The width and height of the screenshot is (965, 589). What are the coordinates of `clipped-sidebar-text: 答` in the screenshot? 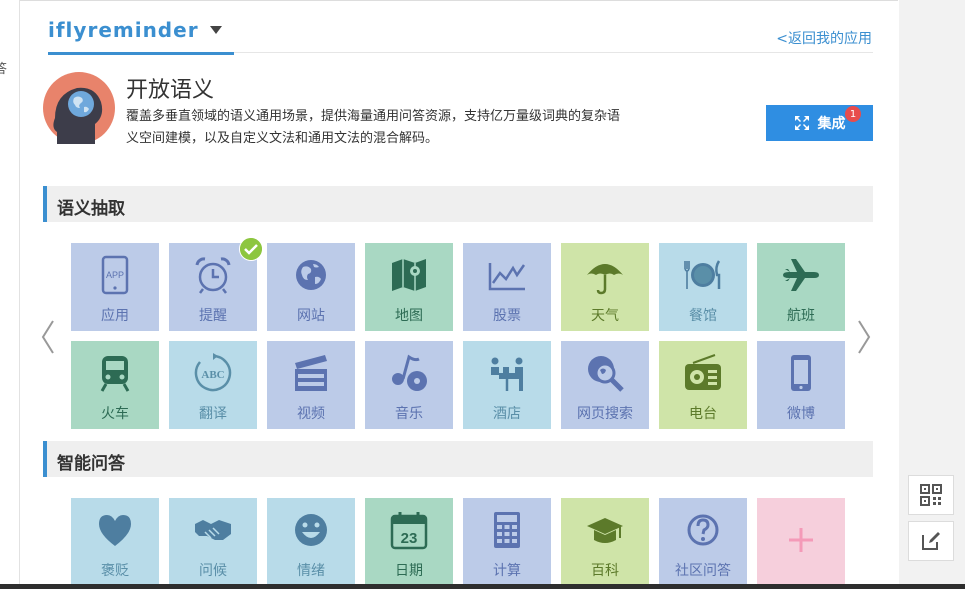 It's located at (4, 69).